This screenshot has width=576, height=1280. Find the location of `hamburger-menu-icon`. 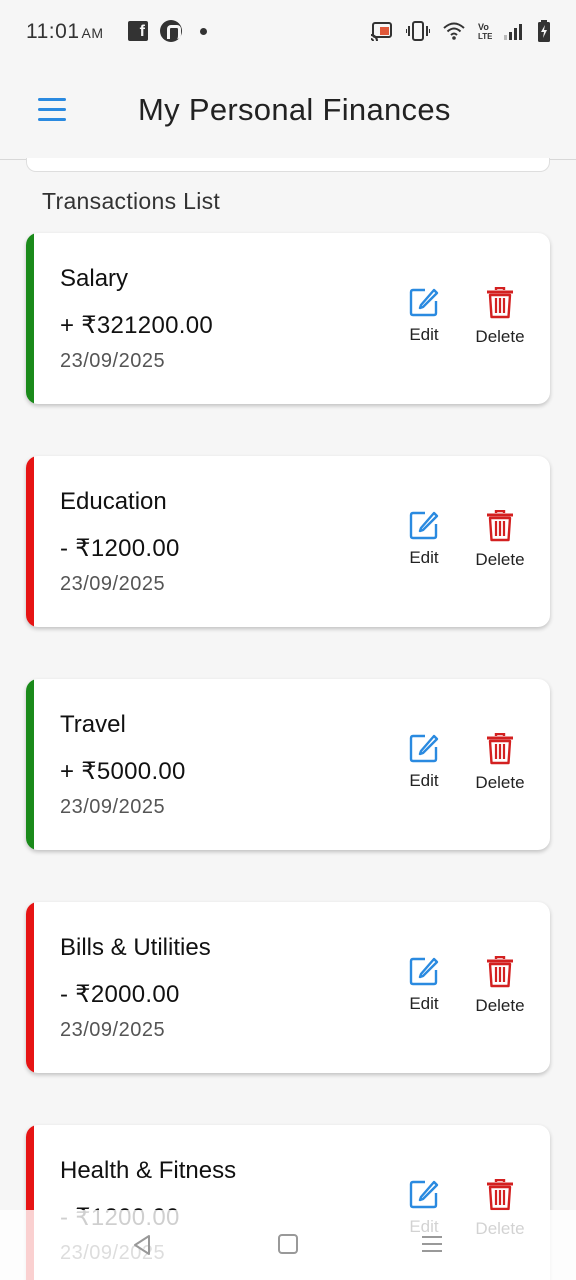

hamburger-menu-icon is located at coordinates (52, 110).